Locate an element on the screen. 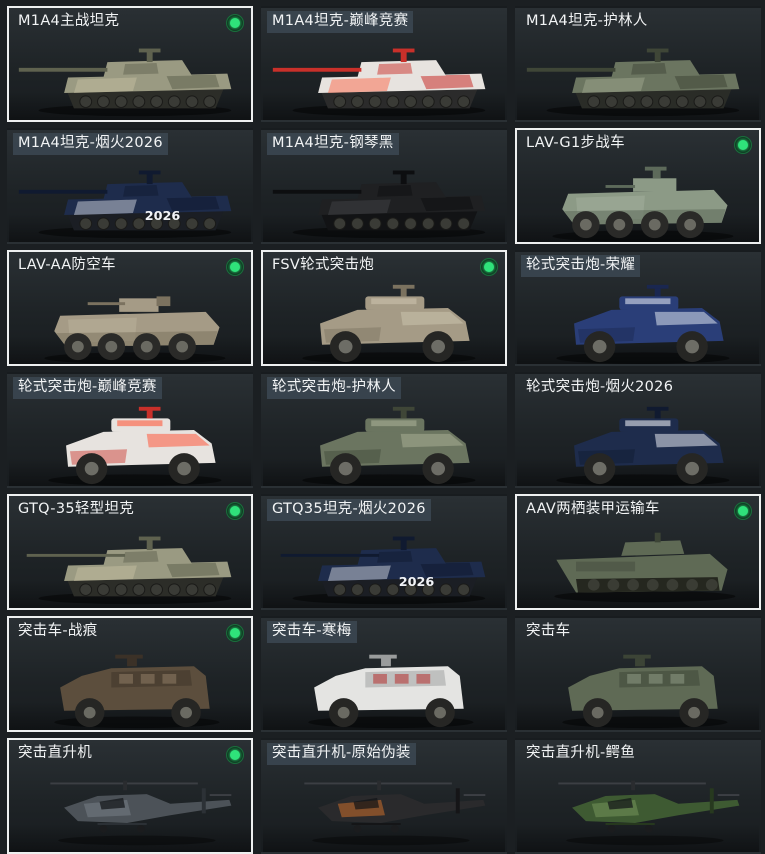  vehicle-name-label: FSV轮式突击炮 is located at coordinates (323, 265).